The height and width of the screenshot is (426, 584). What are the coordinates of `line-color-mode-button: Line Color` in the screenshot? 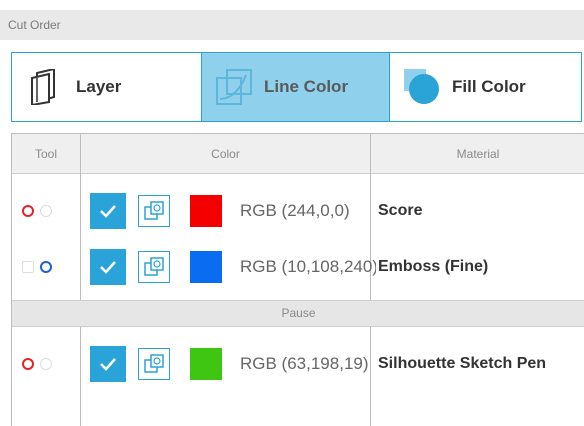 It's located at (296, 87).